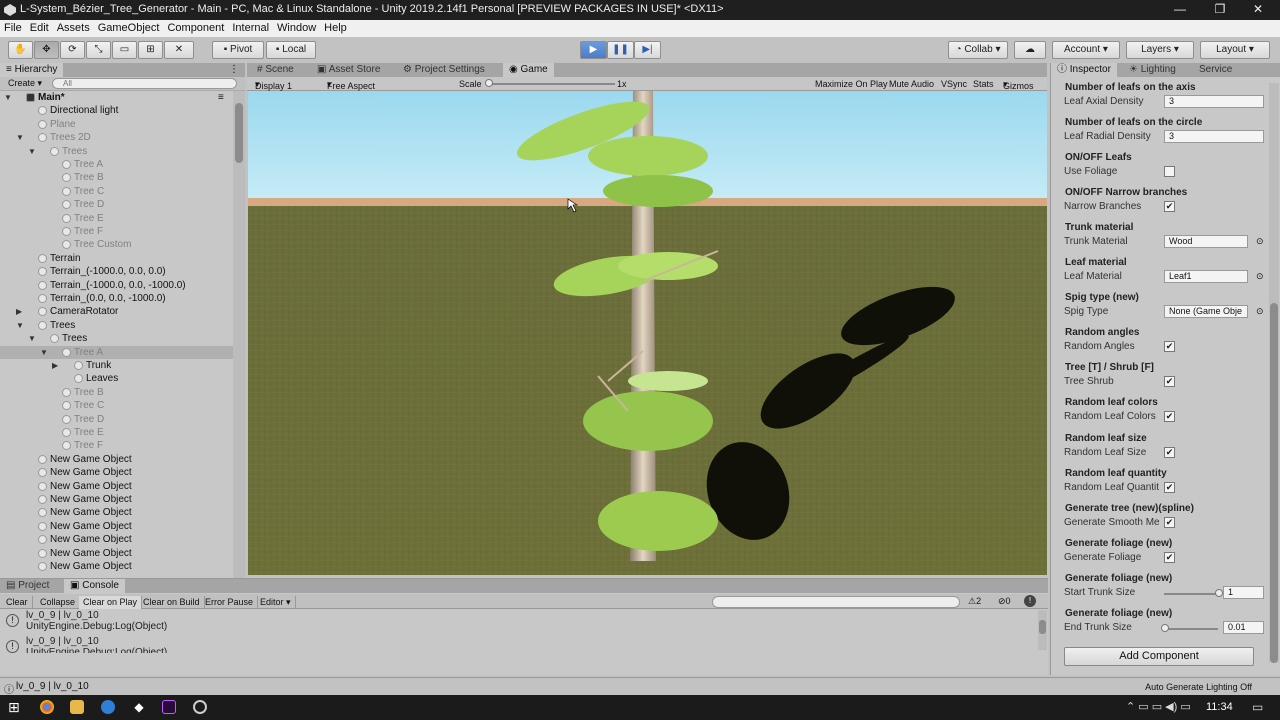 The width and height of the screenshot is (1280, 720). What do you see at coordinates (94, 586) in the screenshot?
I see `tab-console: ▣ Console` at bounding box center [94, 586].